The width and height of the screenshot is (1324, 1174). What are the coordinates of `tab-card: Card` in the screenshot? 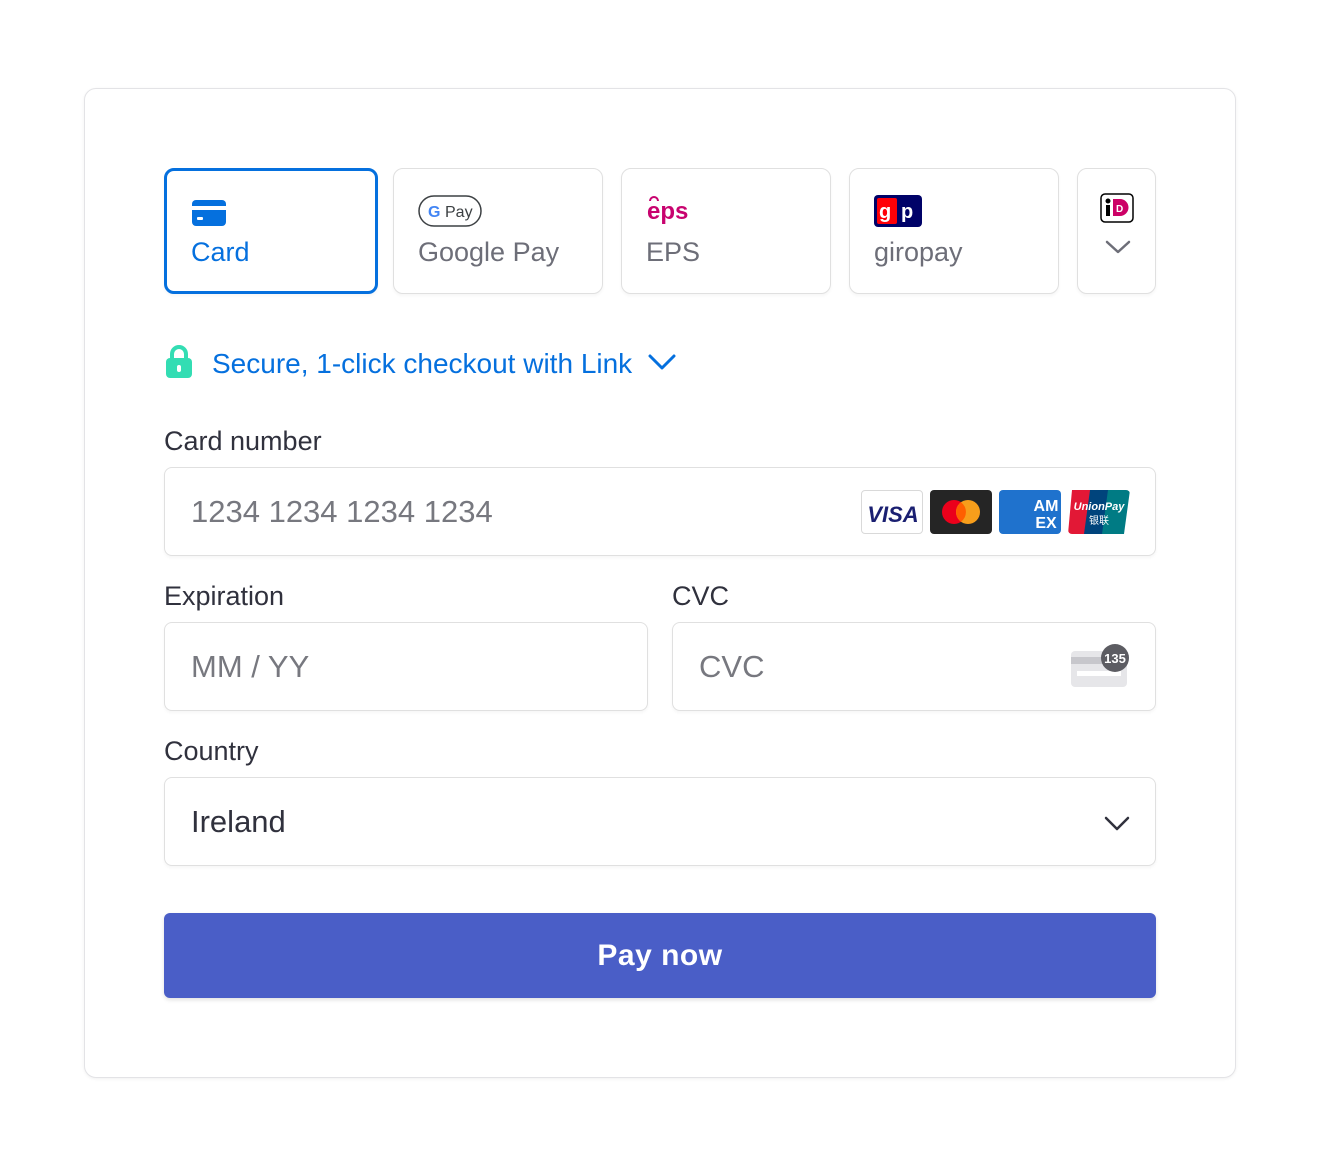 It's located at (271, 231).